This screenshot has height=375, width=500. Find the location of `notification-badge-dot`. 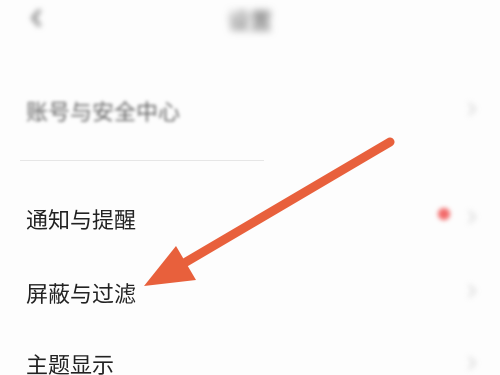

notification-badge-dot is located at coordinates (444, 214).